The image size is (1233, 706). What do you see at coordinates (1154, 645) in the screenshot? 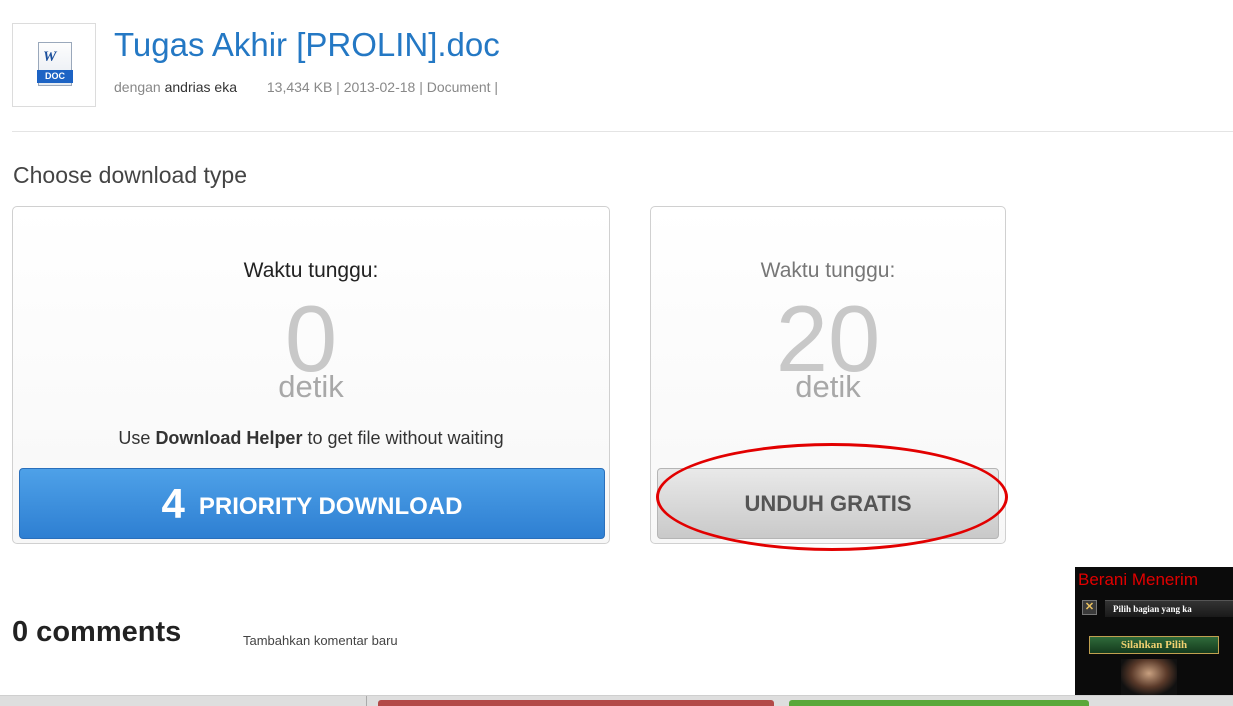
I see `ad-choose-button: Silahkan Pilih` at bounding box center [1154, 645].